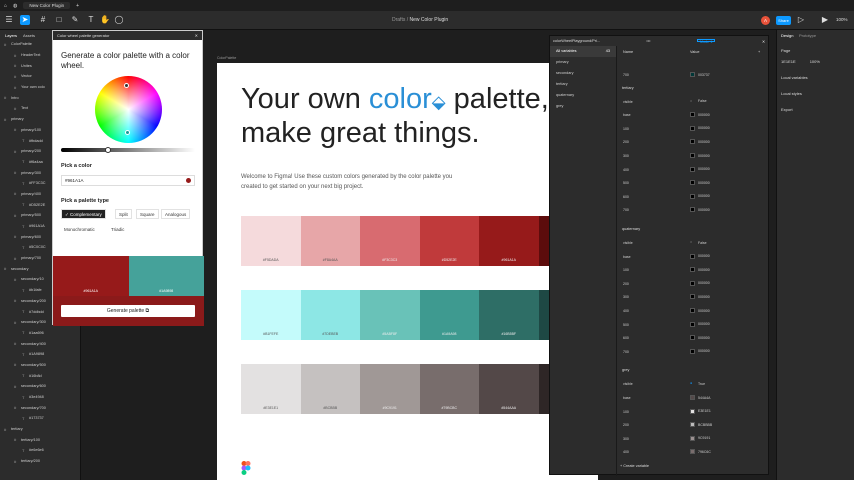 The image size is (854, 480). What do you see at coordinates (449, 241) in the screenshot?
I see `primary-swatch: #D52E2E` at bounding box center [449, 241].